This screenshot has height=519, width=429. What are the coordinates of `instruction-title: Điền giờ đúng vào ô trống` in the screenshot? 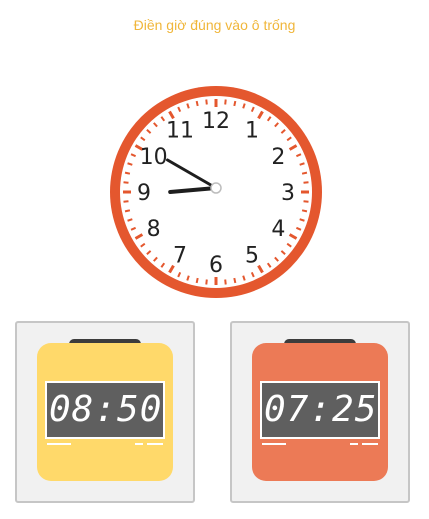 It's located at (214, 25).